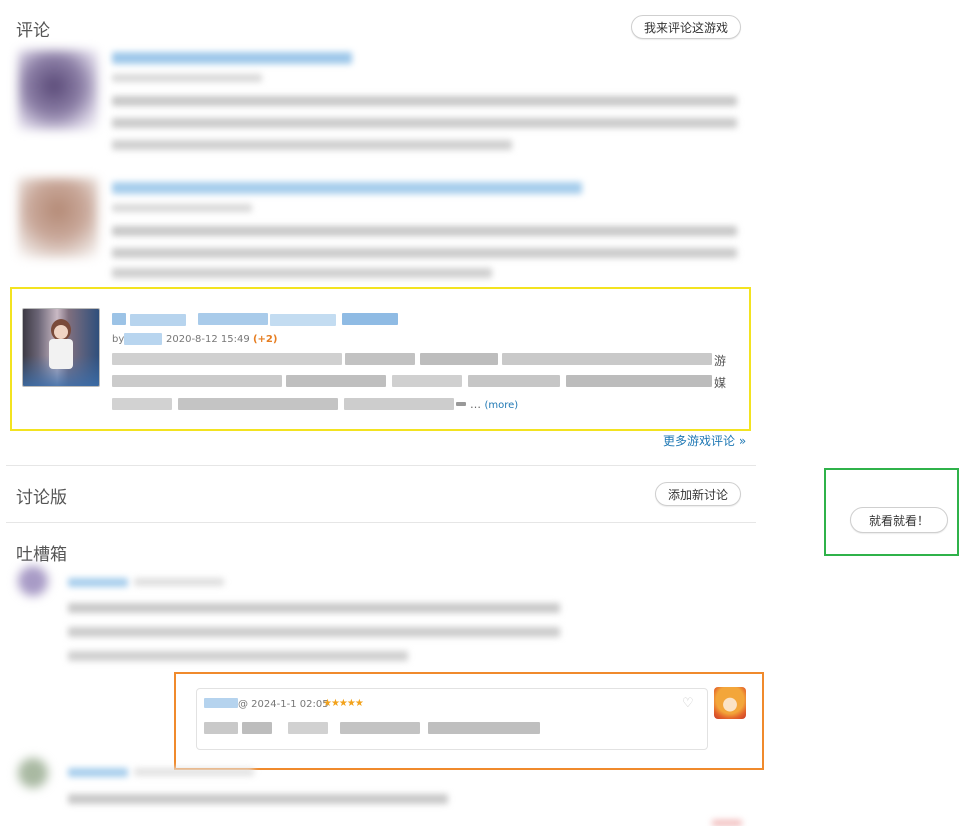 This screenshot has width=967, height=826. What do you see at coordinates (265, 339) in the screenshot?
I see `review-score-delta: (+2)` at bounding box center [265, 339].